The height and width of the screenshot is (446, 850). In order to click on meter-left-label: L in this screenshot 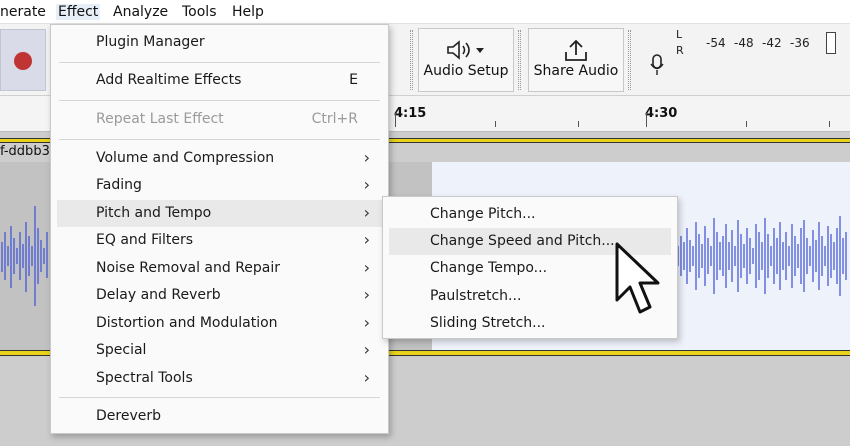, I will do `click(679, 34)`.